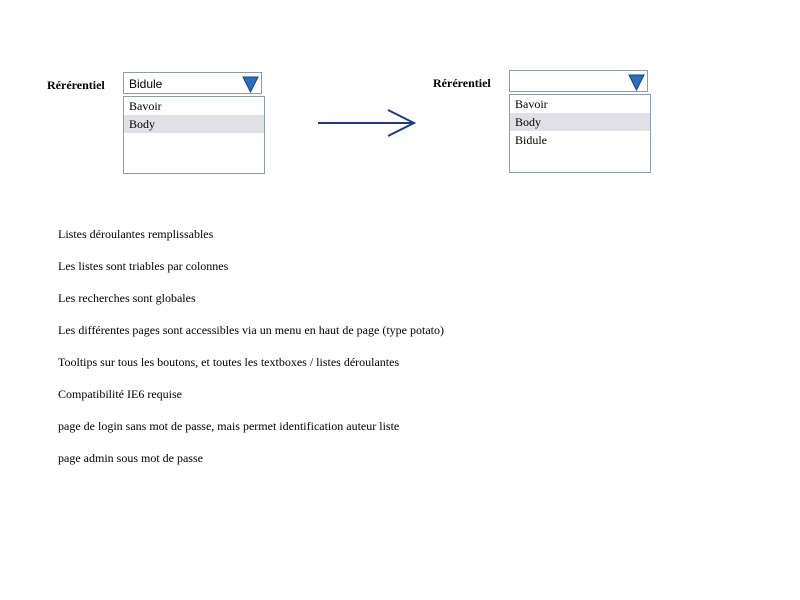 This screenshot has height=600, width=800. What do you see at coordinates (580, 140) in the screenshot?
I see `dropdown-item-bidule: Bidule` at bounding box center [580, 140].